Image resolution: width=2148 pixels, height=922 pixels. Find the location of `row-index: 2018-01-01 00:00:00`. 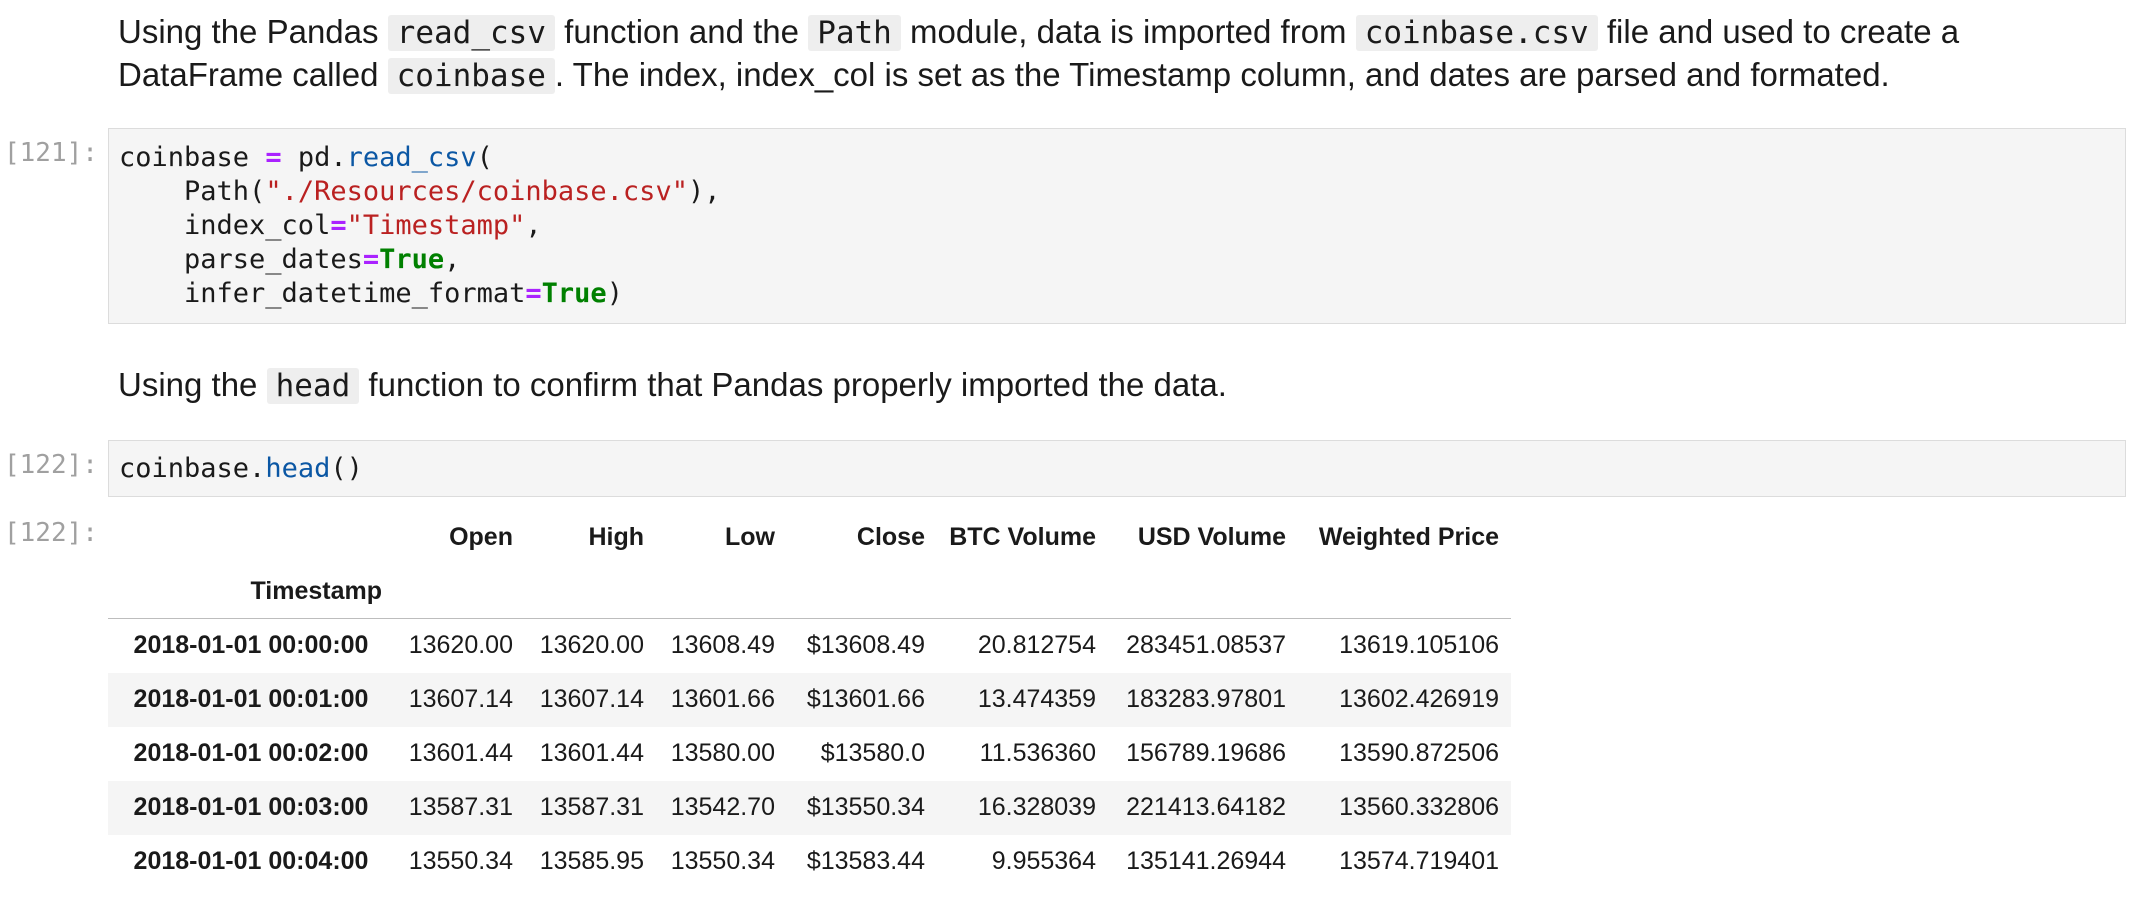

row-index: 2018-01-01 00:00:00 is located at coordinates (251, 645).